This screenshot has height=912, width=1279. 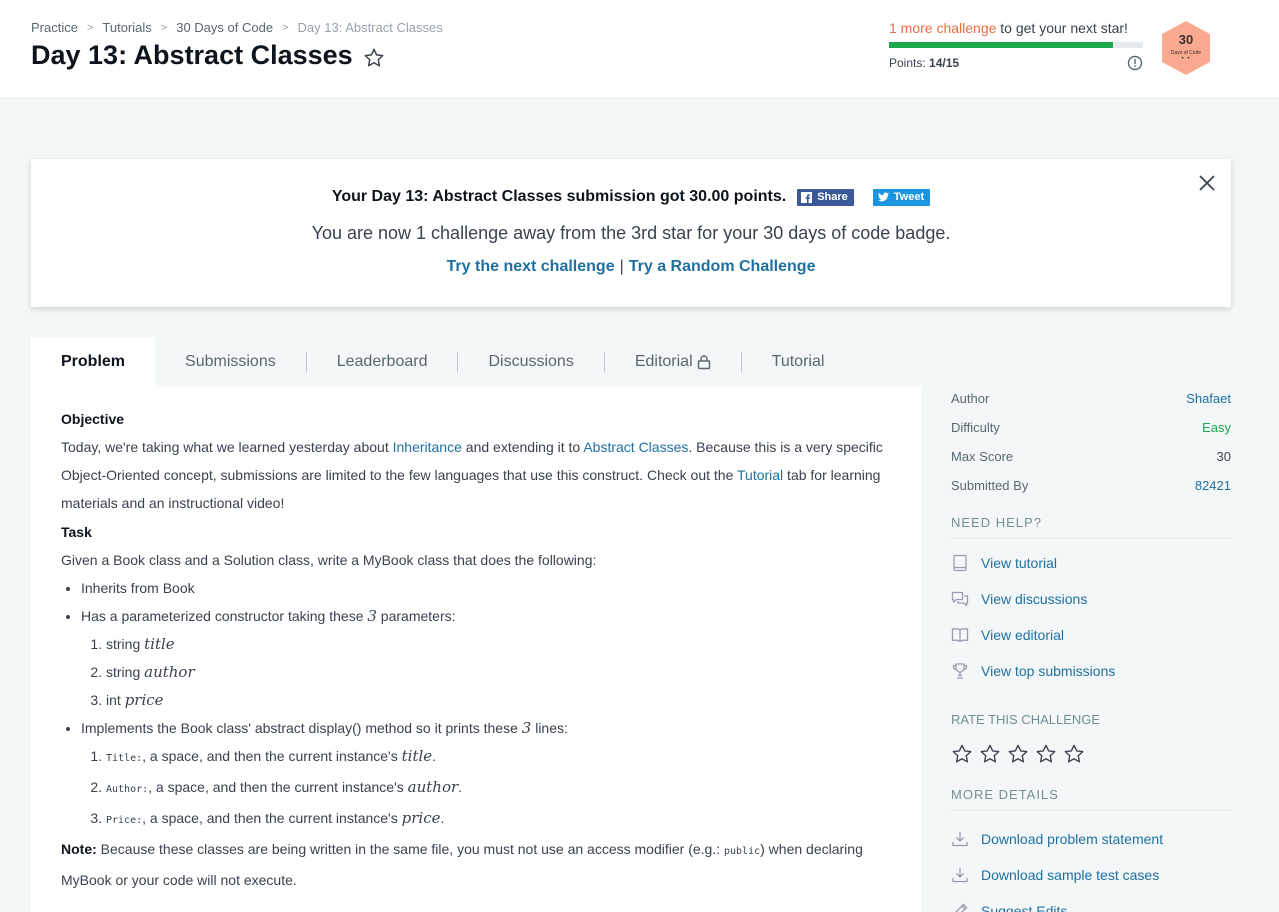 I want to click on page-title: Day 13: Abstract Classes, so click(x=192, y=55).